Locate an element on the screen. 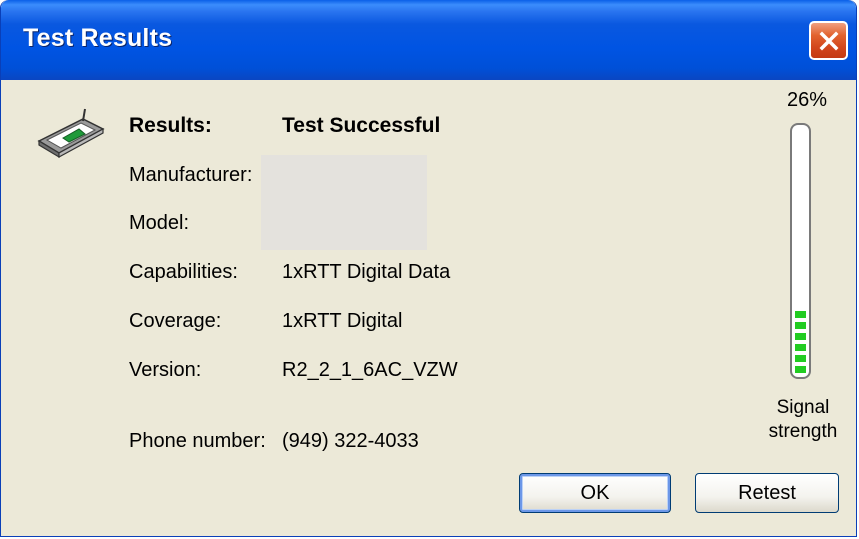 The height and width of the screenshot is (539, 859). ok-button: OK is located at coordinates (595, 493).